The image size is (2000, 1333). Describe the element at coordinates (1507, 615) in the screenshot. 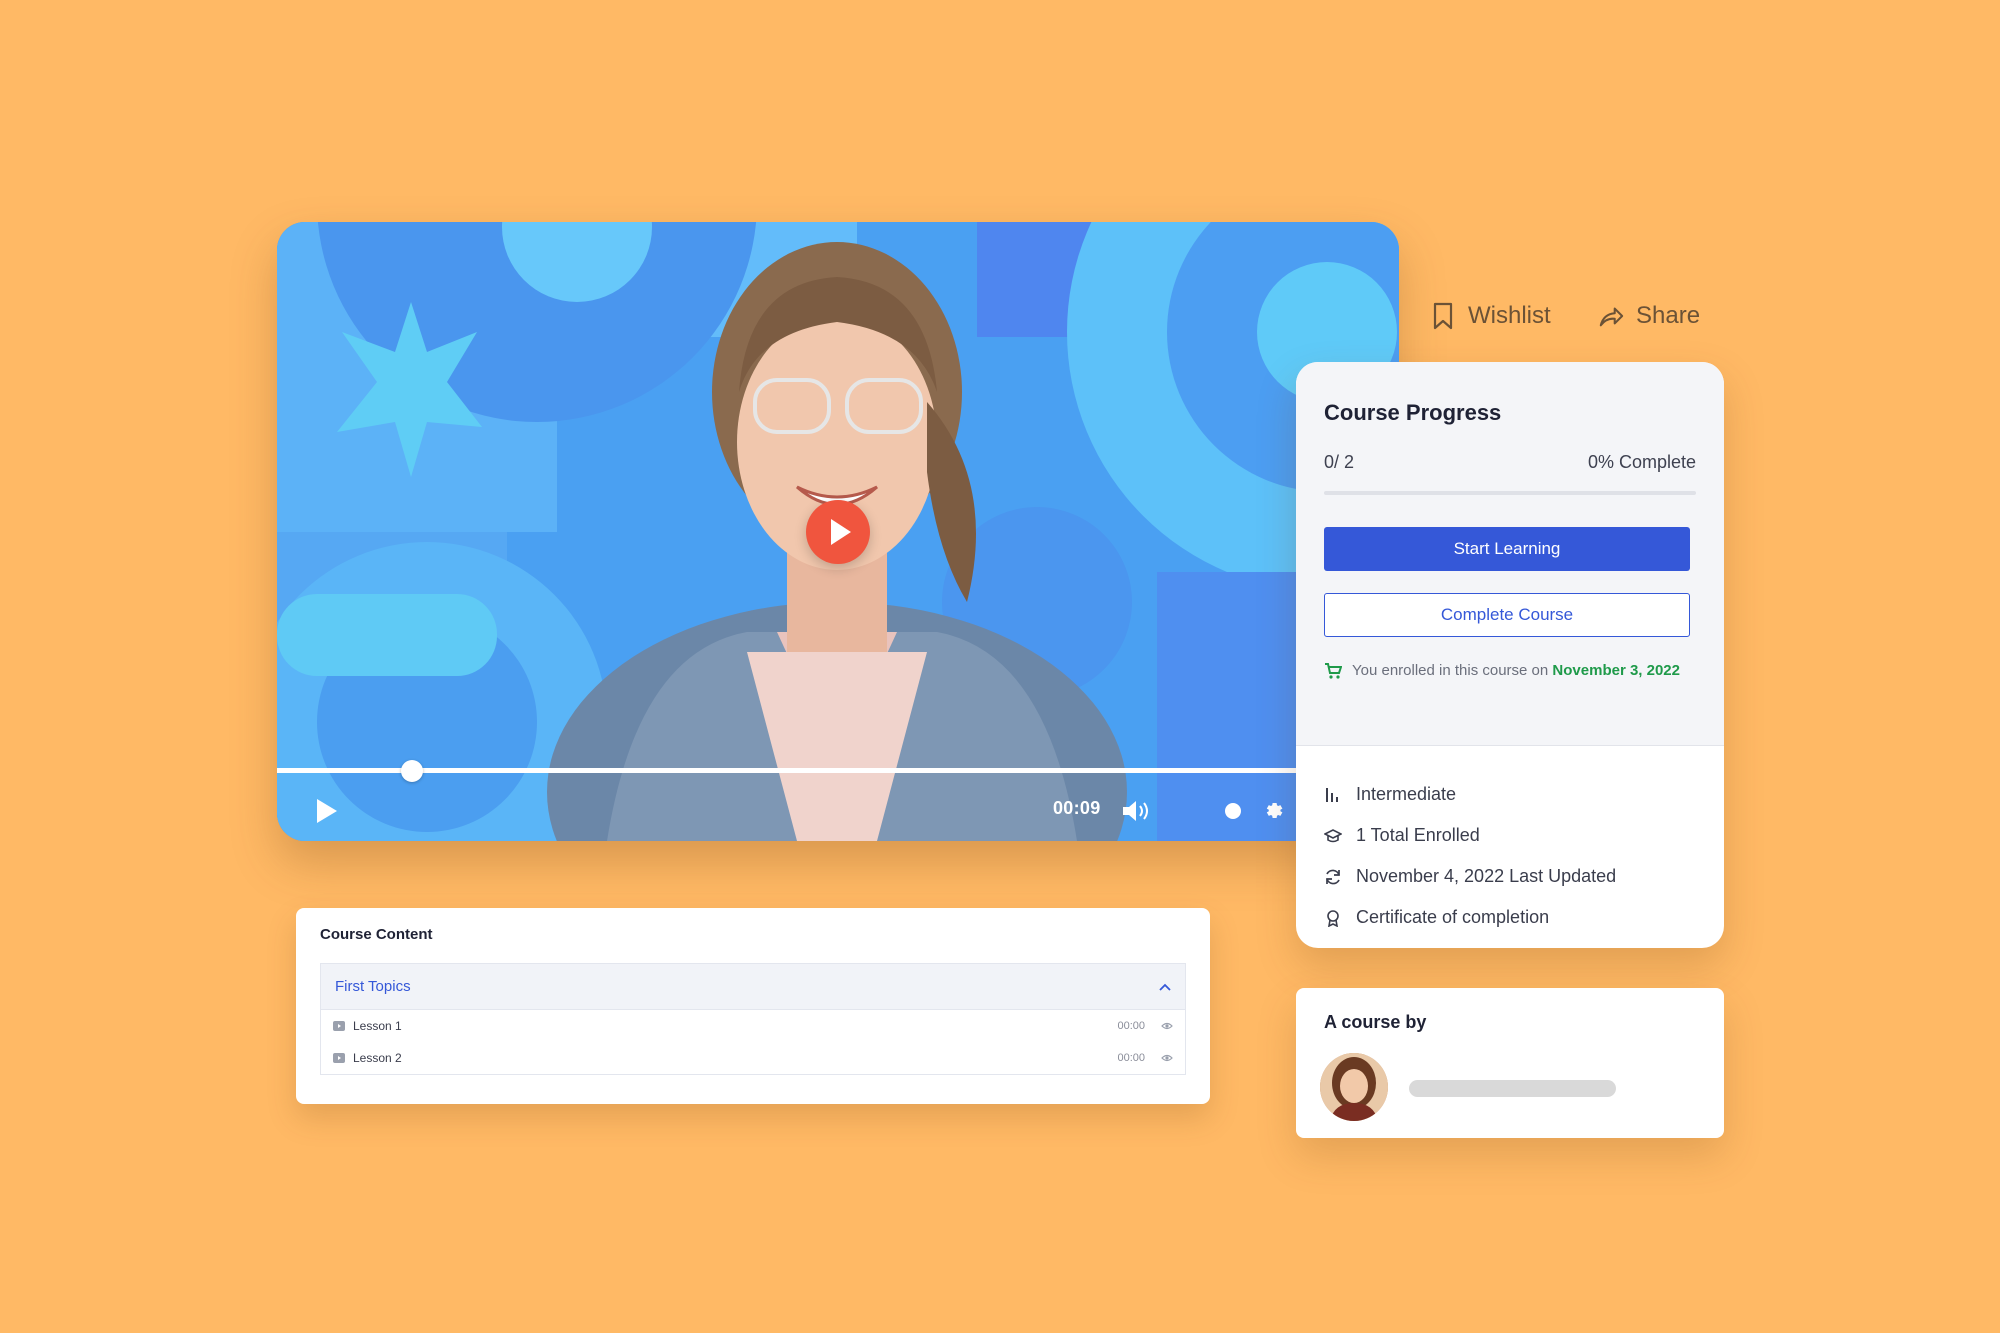

I see `complete-course-button: Complete Course` at that location.